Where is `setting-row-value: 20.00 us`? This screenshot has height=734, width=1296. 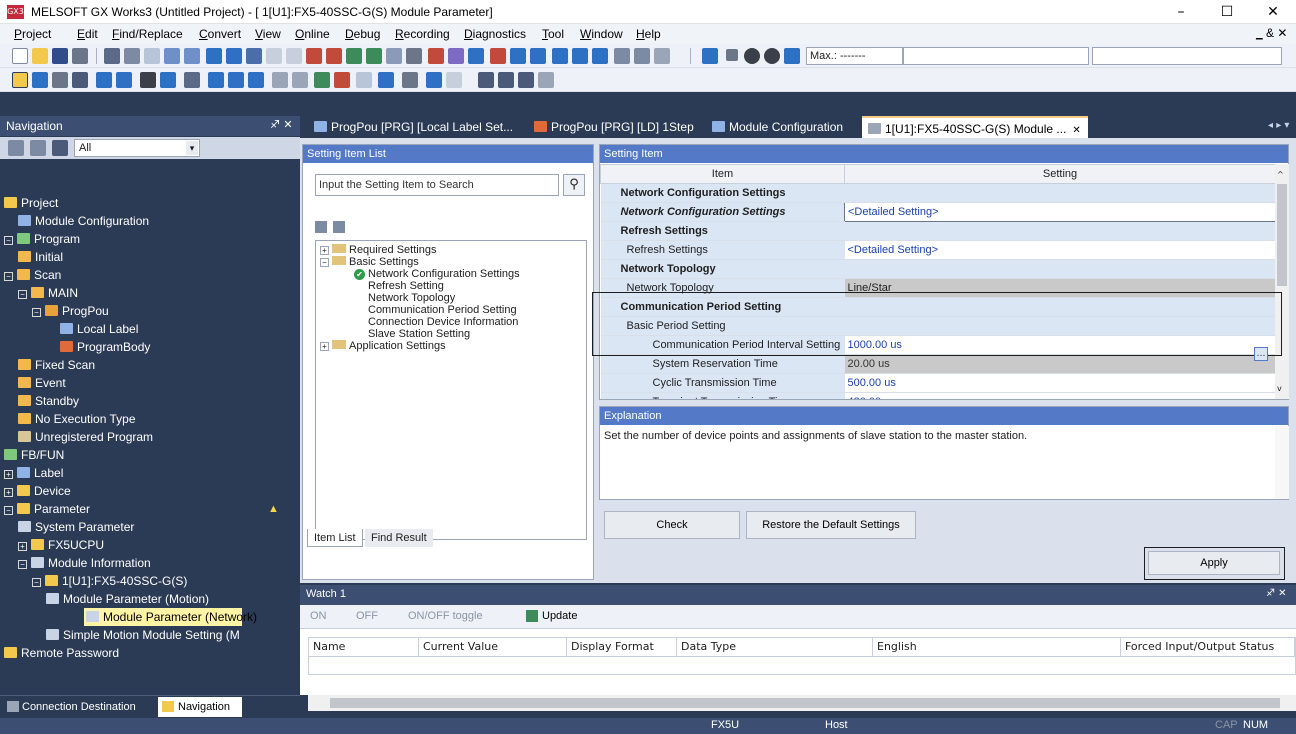 setting-row-value: 20.00 us is located at coordinates (1060, 364).